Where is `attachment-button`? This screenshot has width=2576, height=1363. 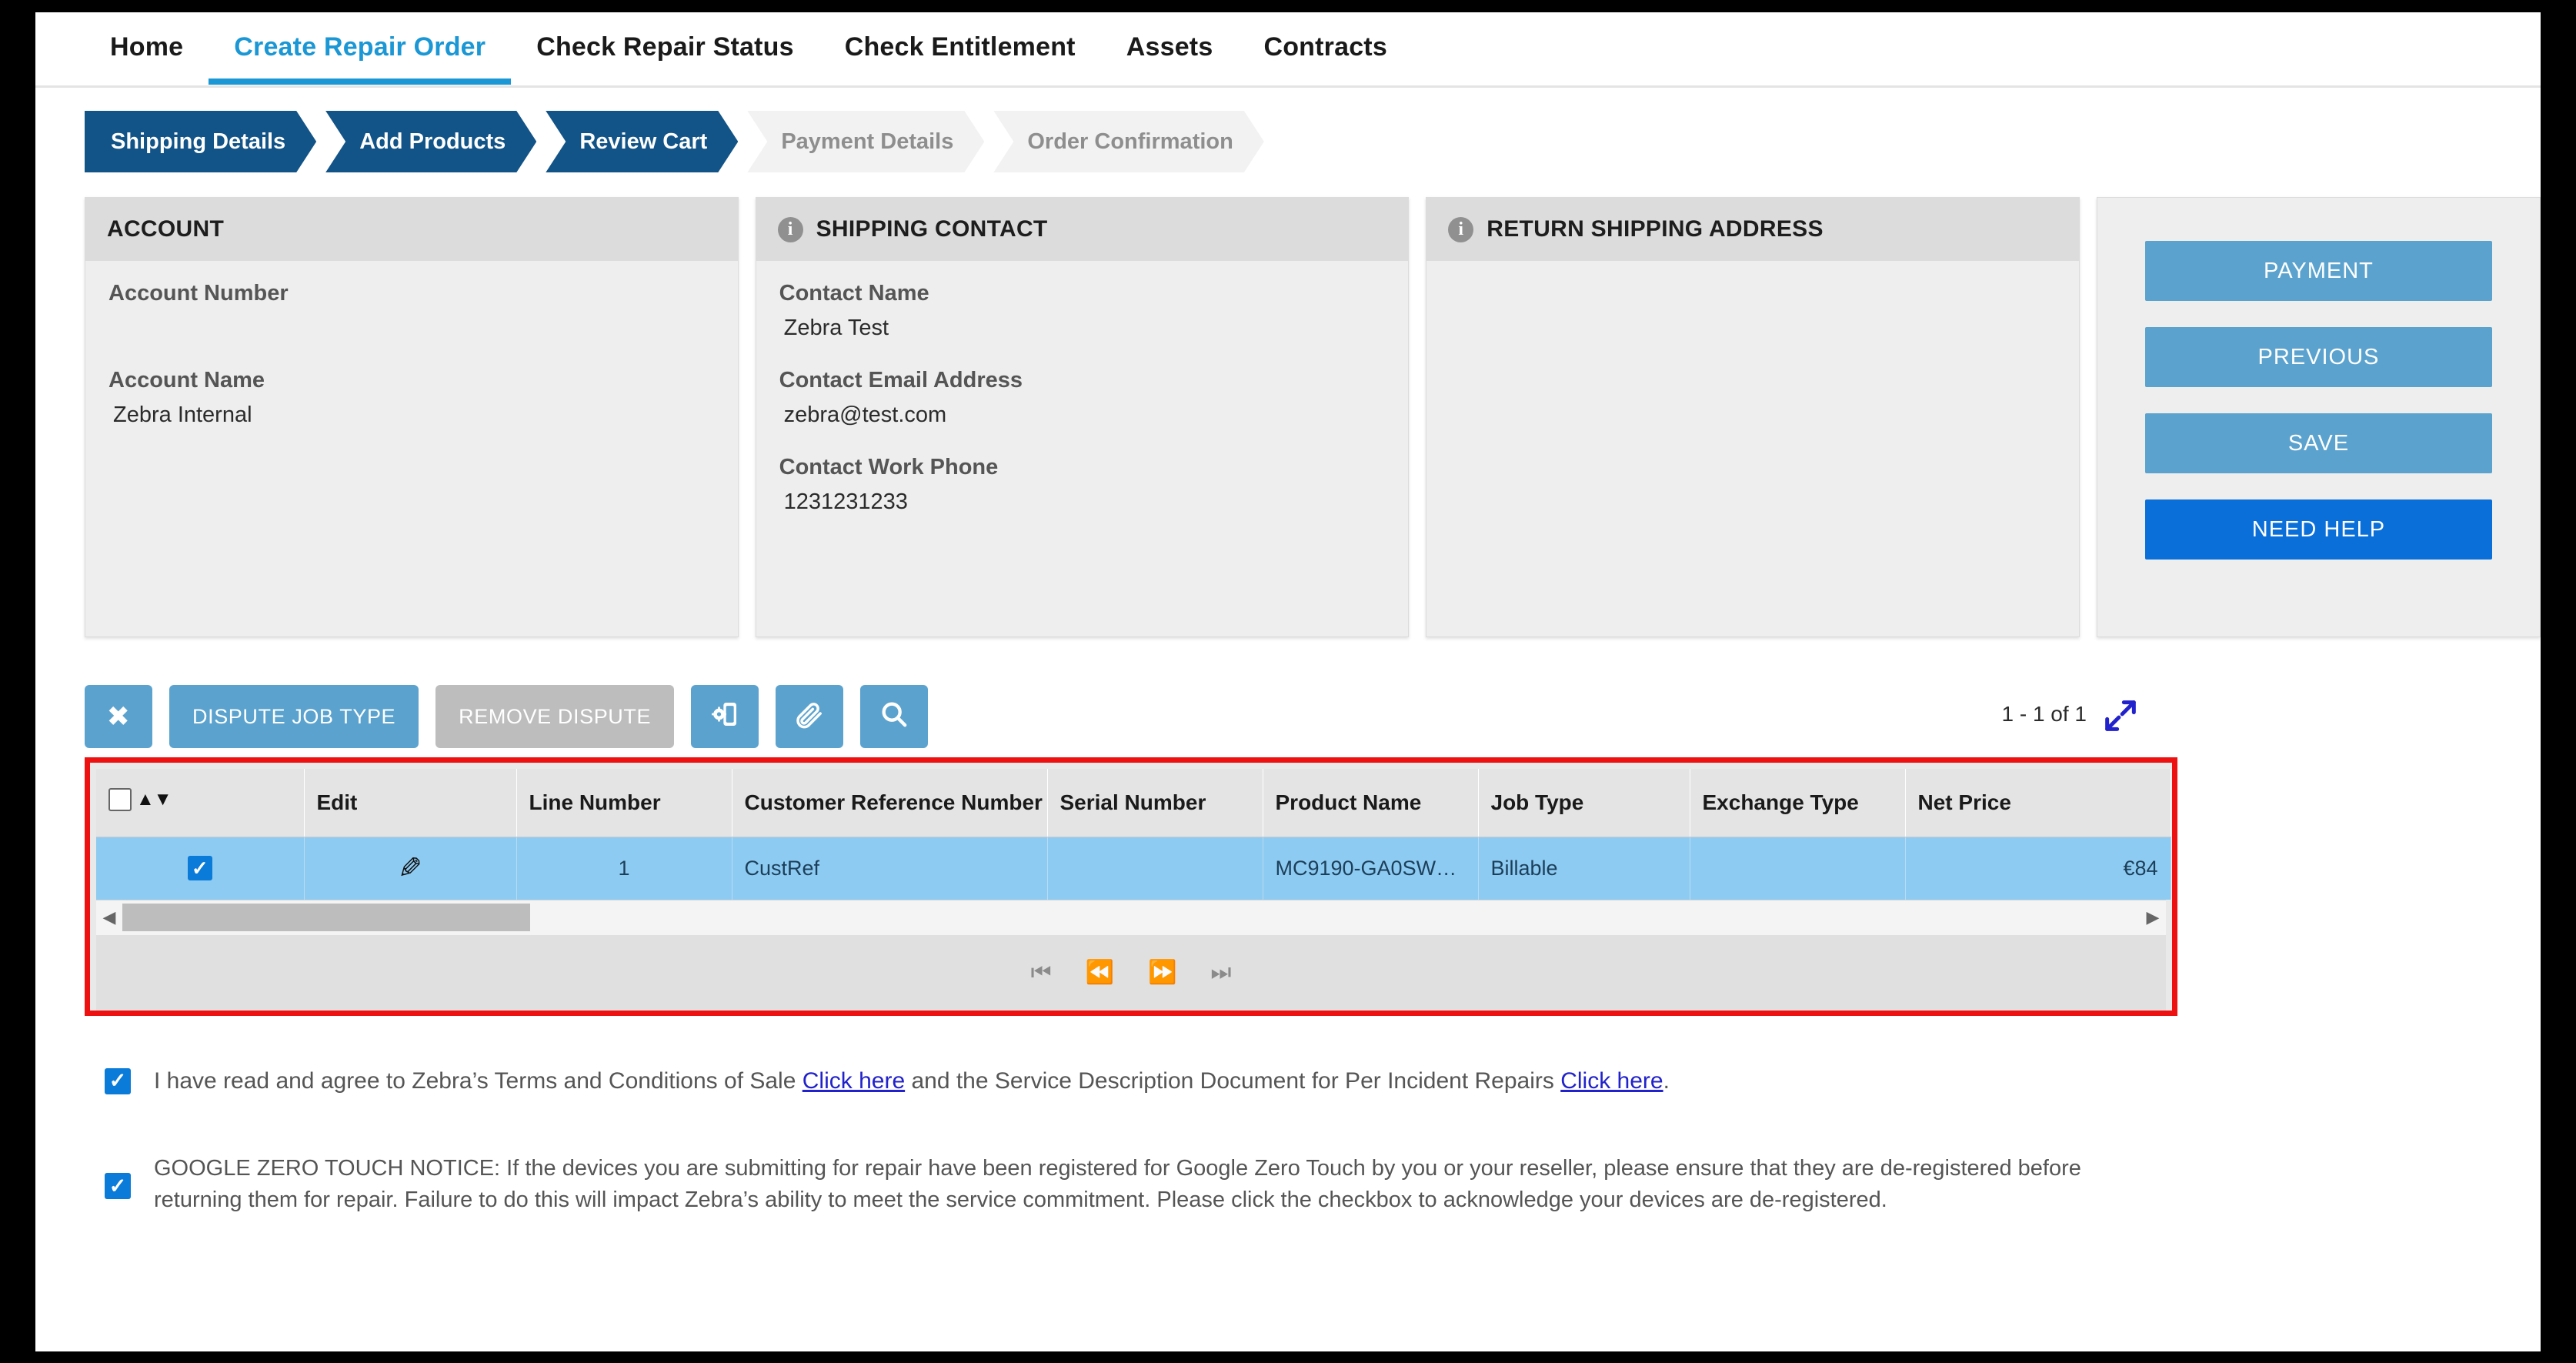
attachment-button is located at coordinates (810, 716).